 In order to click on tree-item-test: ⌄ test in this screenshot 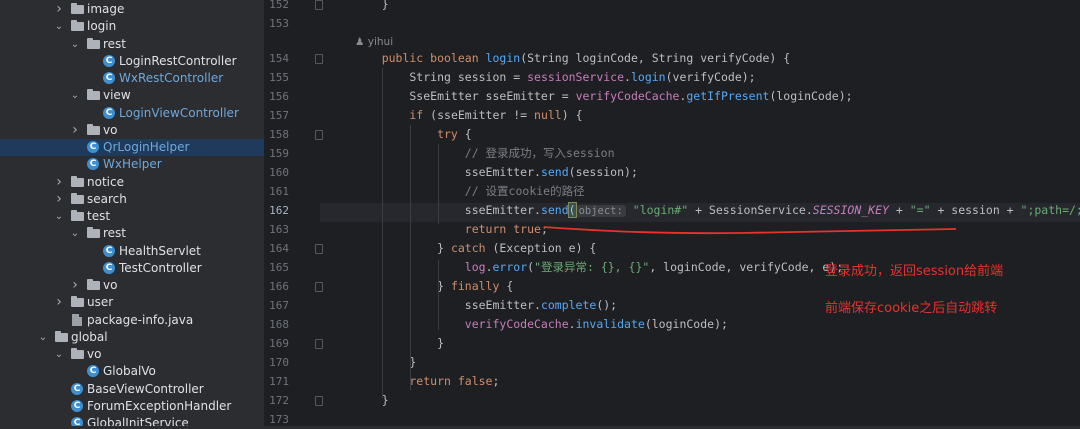, I will do `click(132, 216)`.